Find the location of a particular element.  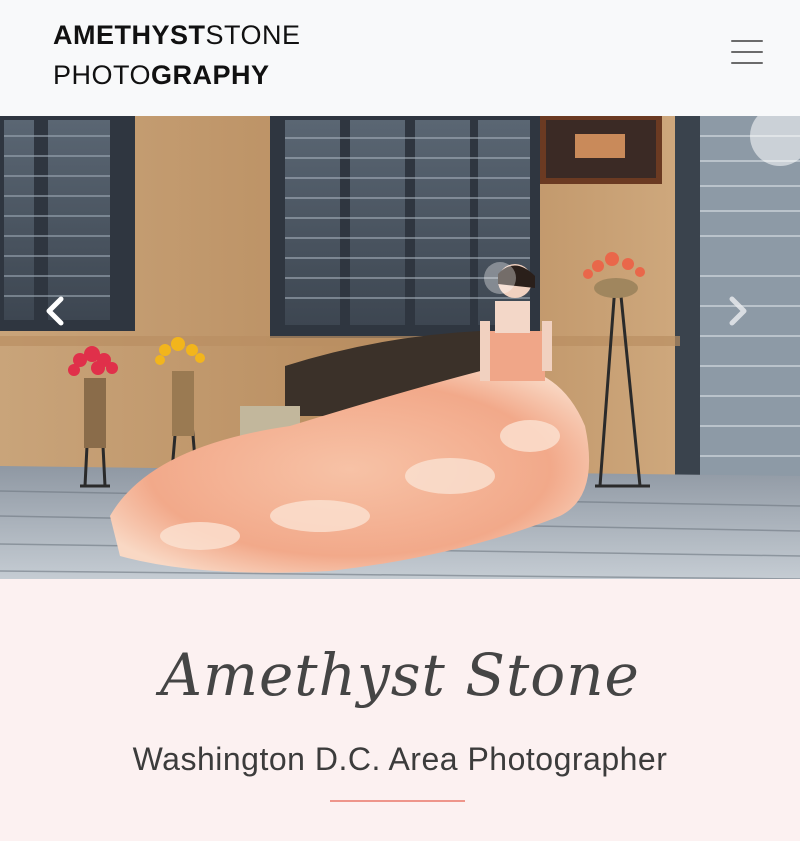

brand-line-2: PHOTOGRAPHY is located at coordinates (177, 75).